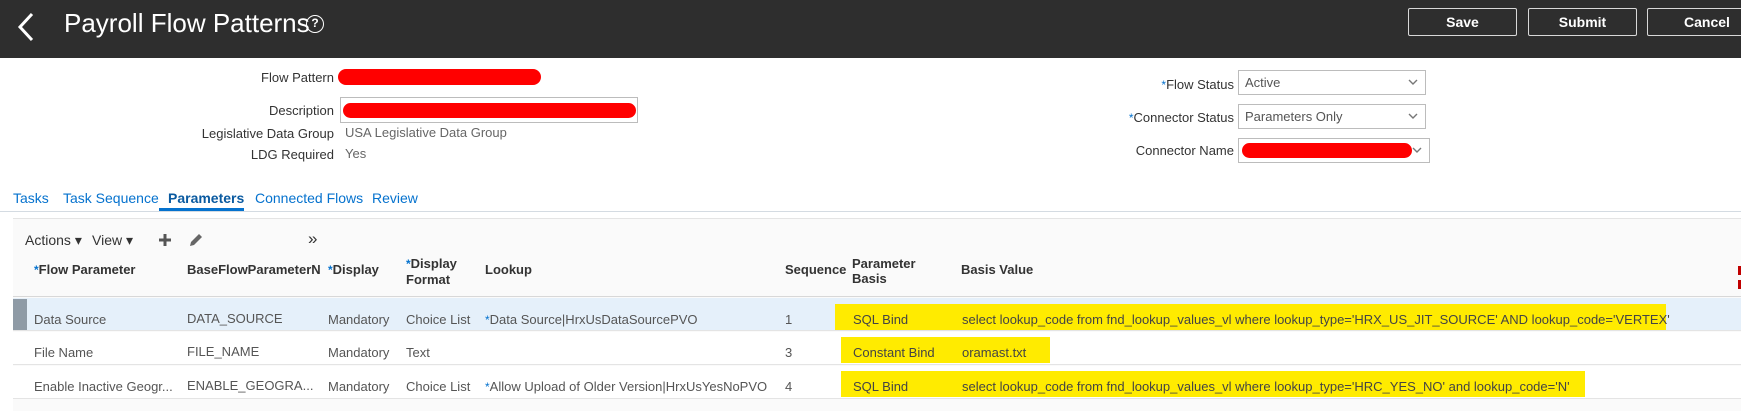 The width and height of the screenshot is (1741, 411). Describe the element at coordinates (85, 270) in the screenshot. I see `column-header-flow-parameter: *Flow Parameter` at that location.